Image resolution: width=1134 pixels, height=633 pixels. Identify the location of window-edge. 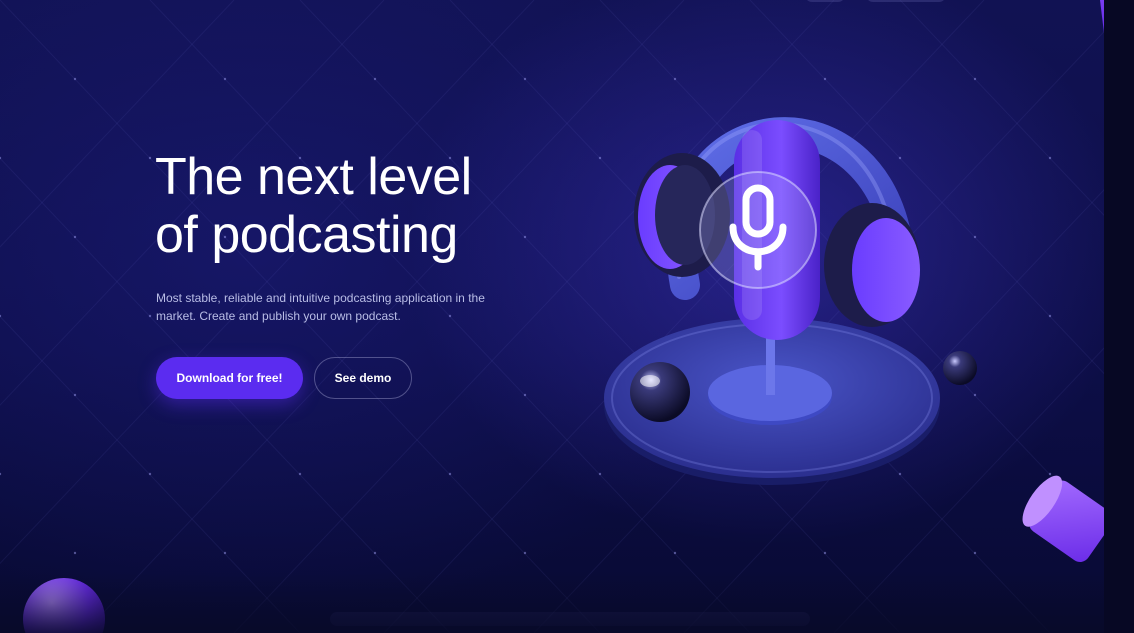
(1119, 316).